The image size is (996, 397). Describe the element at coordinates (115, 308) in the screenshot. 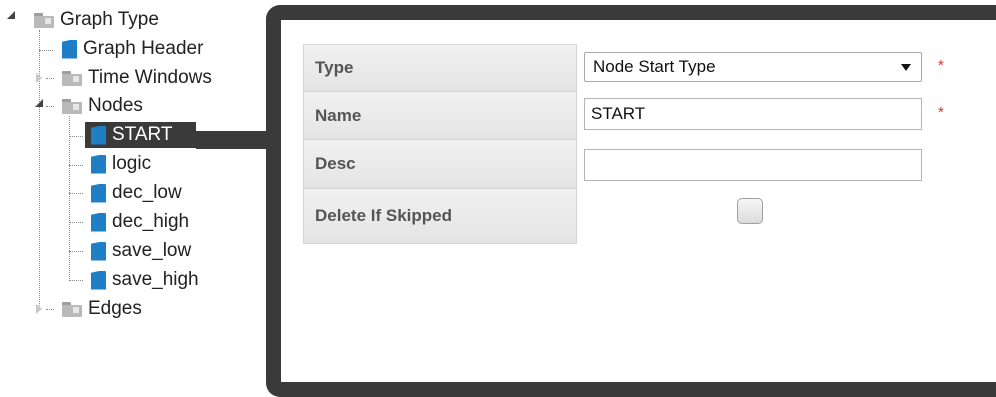

I see `tree-node-label: Edges` at that location.